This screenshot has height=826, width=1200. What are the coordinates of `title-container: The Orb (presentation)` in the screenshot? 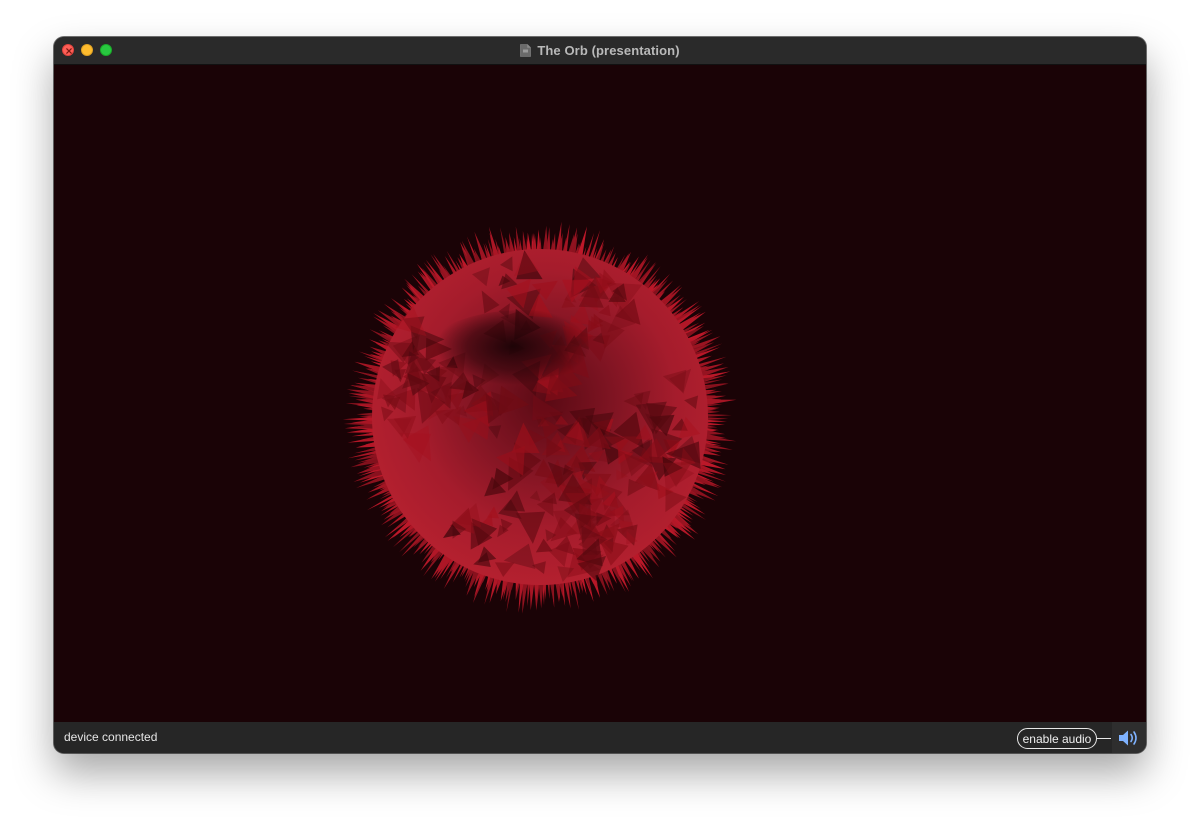 It's located at (600, 50).